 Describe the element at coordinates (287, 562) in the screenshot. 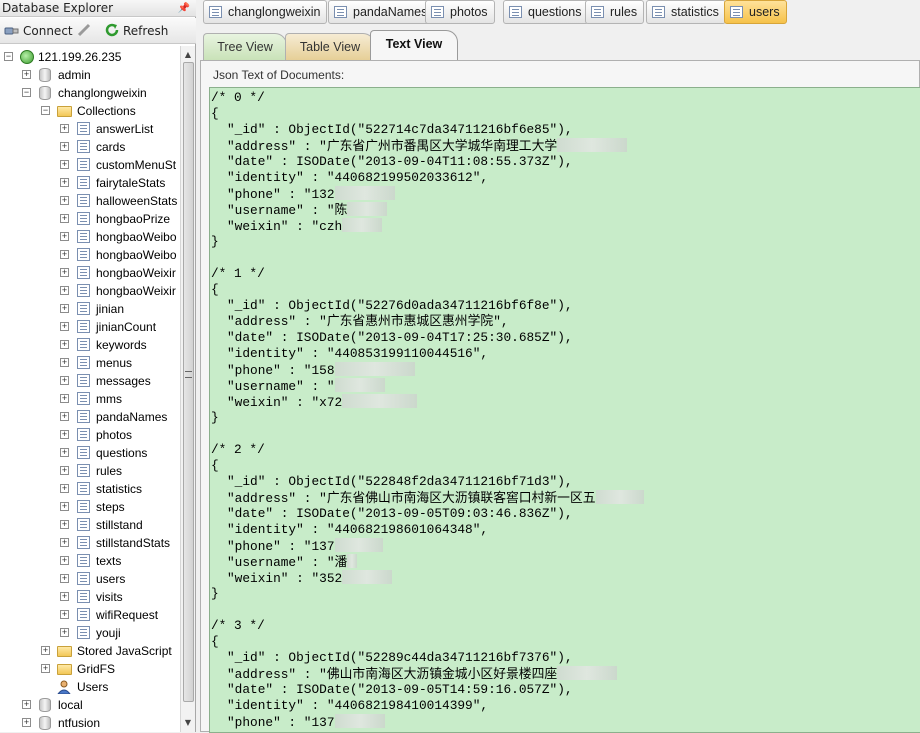

I see `json-field-text: "username" : "潘` at that location.